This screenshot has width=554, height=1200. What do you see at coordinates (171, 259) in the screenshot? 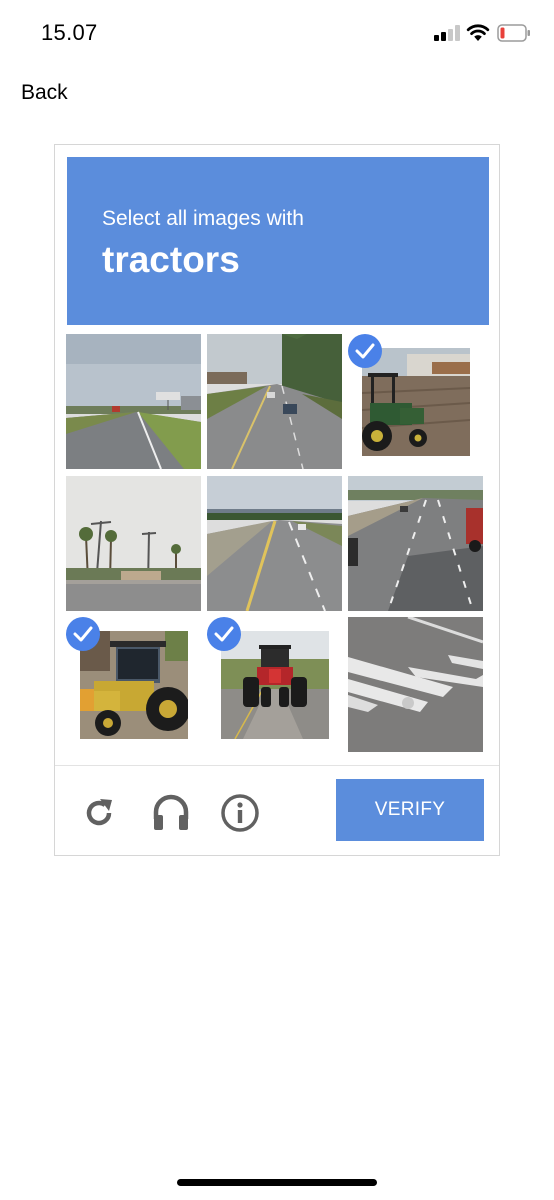
I see `captcha-target-word: tractors` at bounding box center [171, 259].